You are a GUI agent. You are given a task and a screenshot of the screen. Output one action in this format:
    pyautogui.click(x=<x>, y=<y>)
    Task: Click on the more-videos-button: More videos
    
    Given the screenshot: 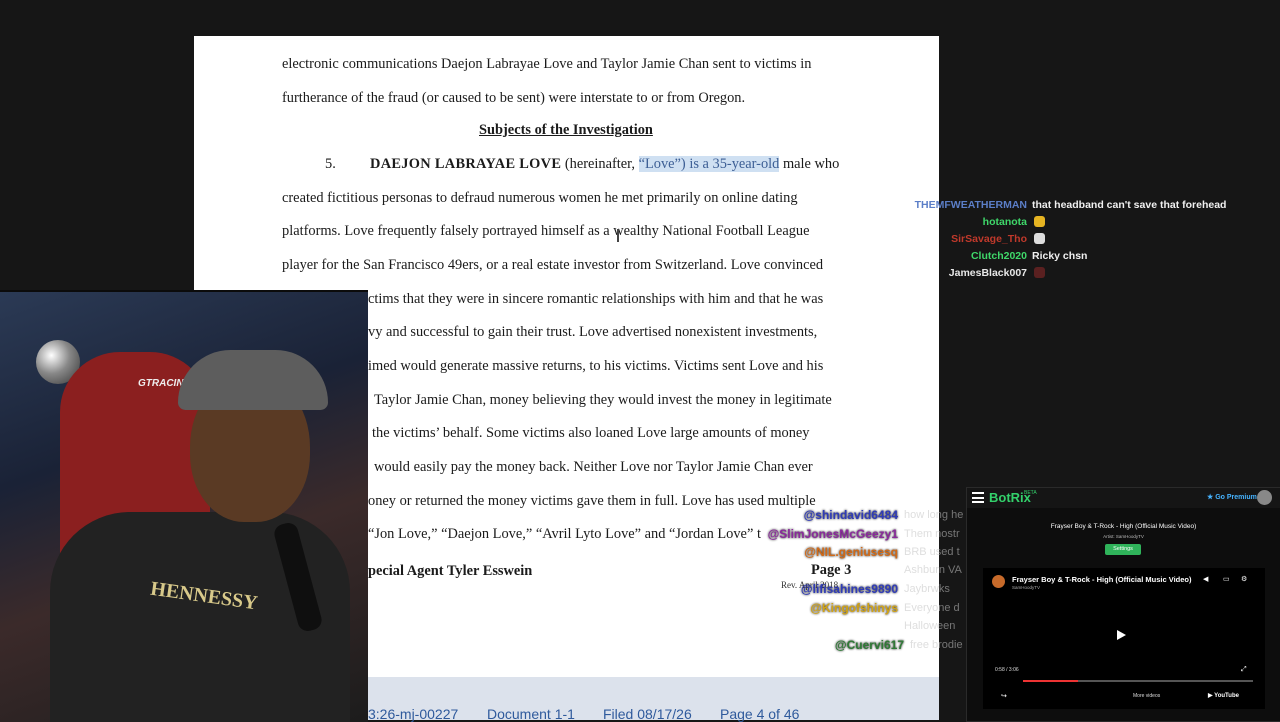 What is the action you would take?
    pyautogui.click(x=1146, y=696)
    